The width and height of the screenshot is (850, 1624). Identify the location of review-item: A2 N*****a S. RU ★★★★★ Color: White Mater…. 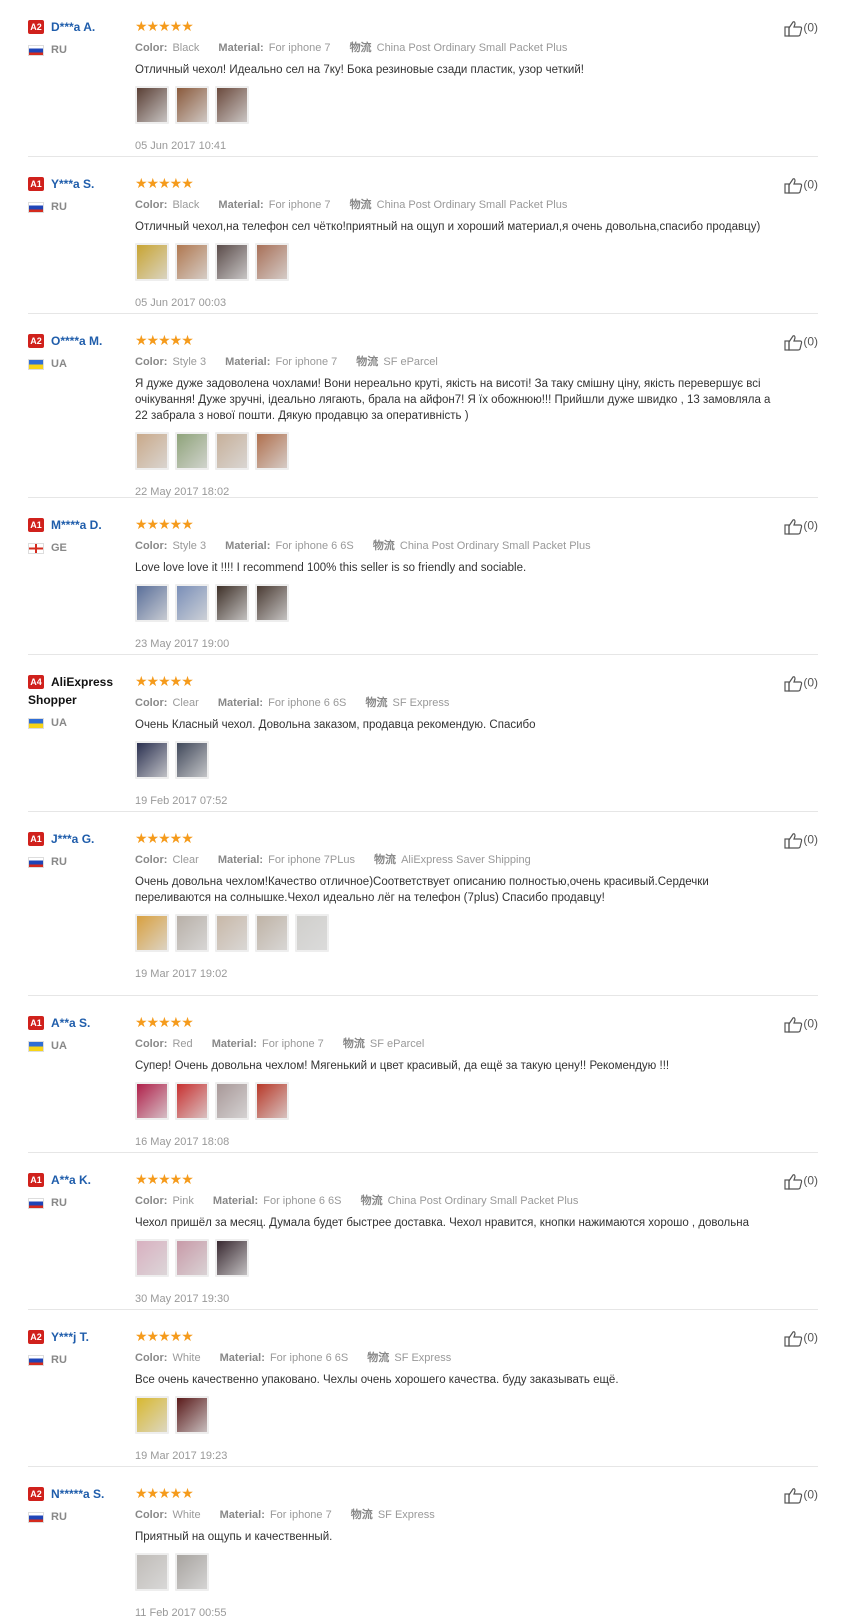
(423, 1545).